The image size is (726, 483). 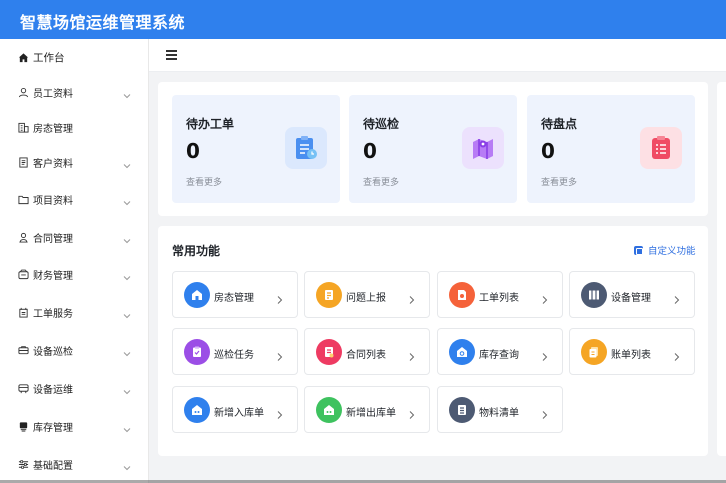 I want to click on person-icon, so click(x=23, y=237).